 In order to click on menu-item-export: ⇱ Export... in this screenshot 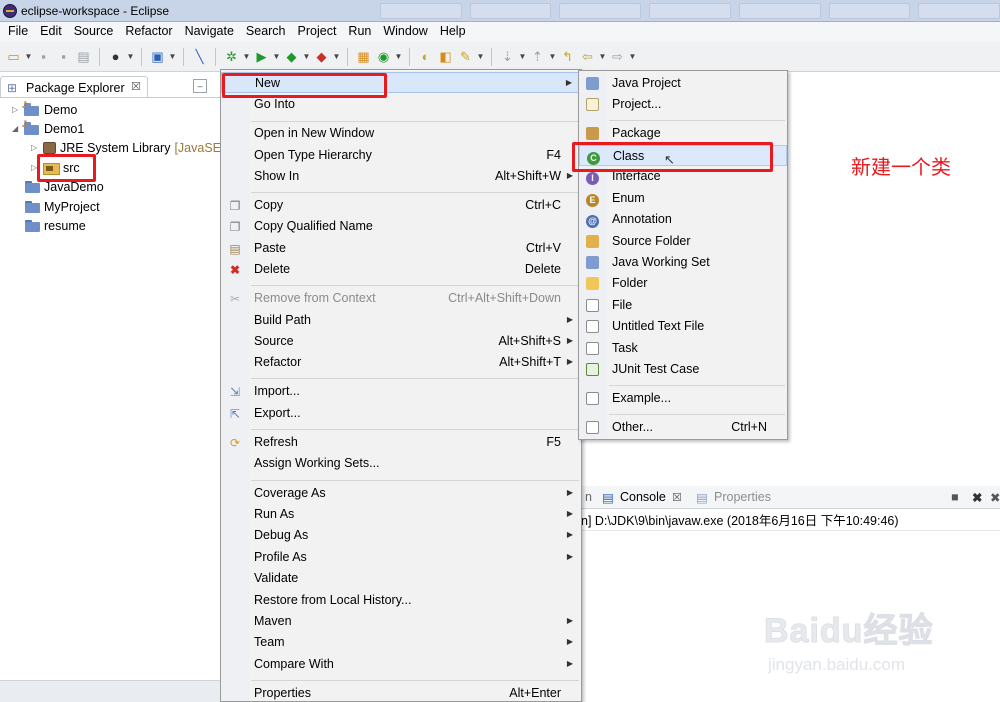, I will do `click(401, 413)`.